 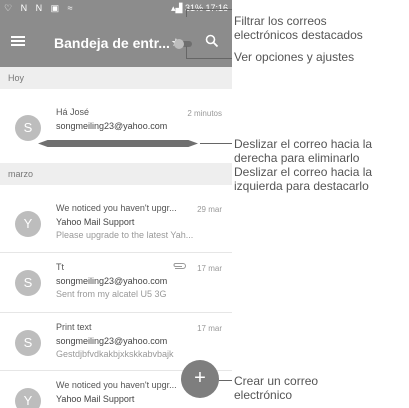 I want to click on section-header-today: Hoy, so click(x=116, y=78).